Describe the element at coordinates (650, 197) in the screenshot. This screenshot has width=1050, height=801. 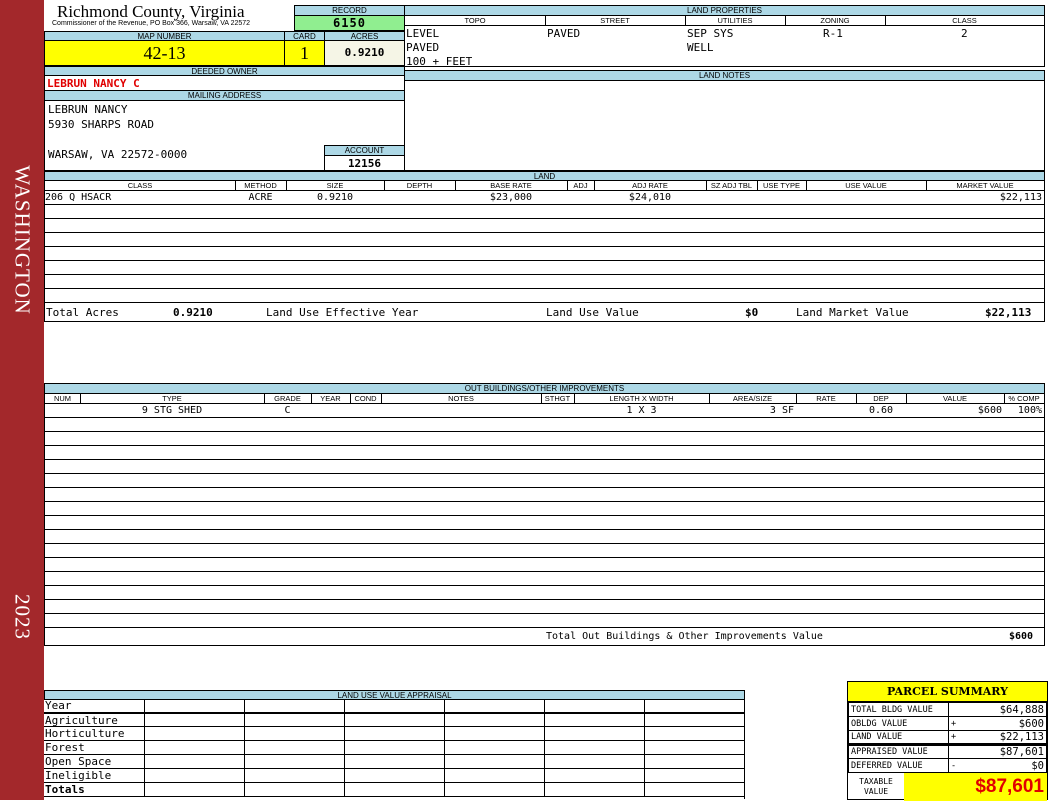
I see `table-cell: $24,010` at that location.